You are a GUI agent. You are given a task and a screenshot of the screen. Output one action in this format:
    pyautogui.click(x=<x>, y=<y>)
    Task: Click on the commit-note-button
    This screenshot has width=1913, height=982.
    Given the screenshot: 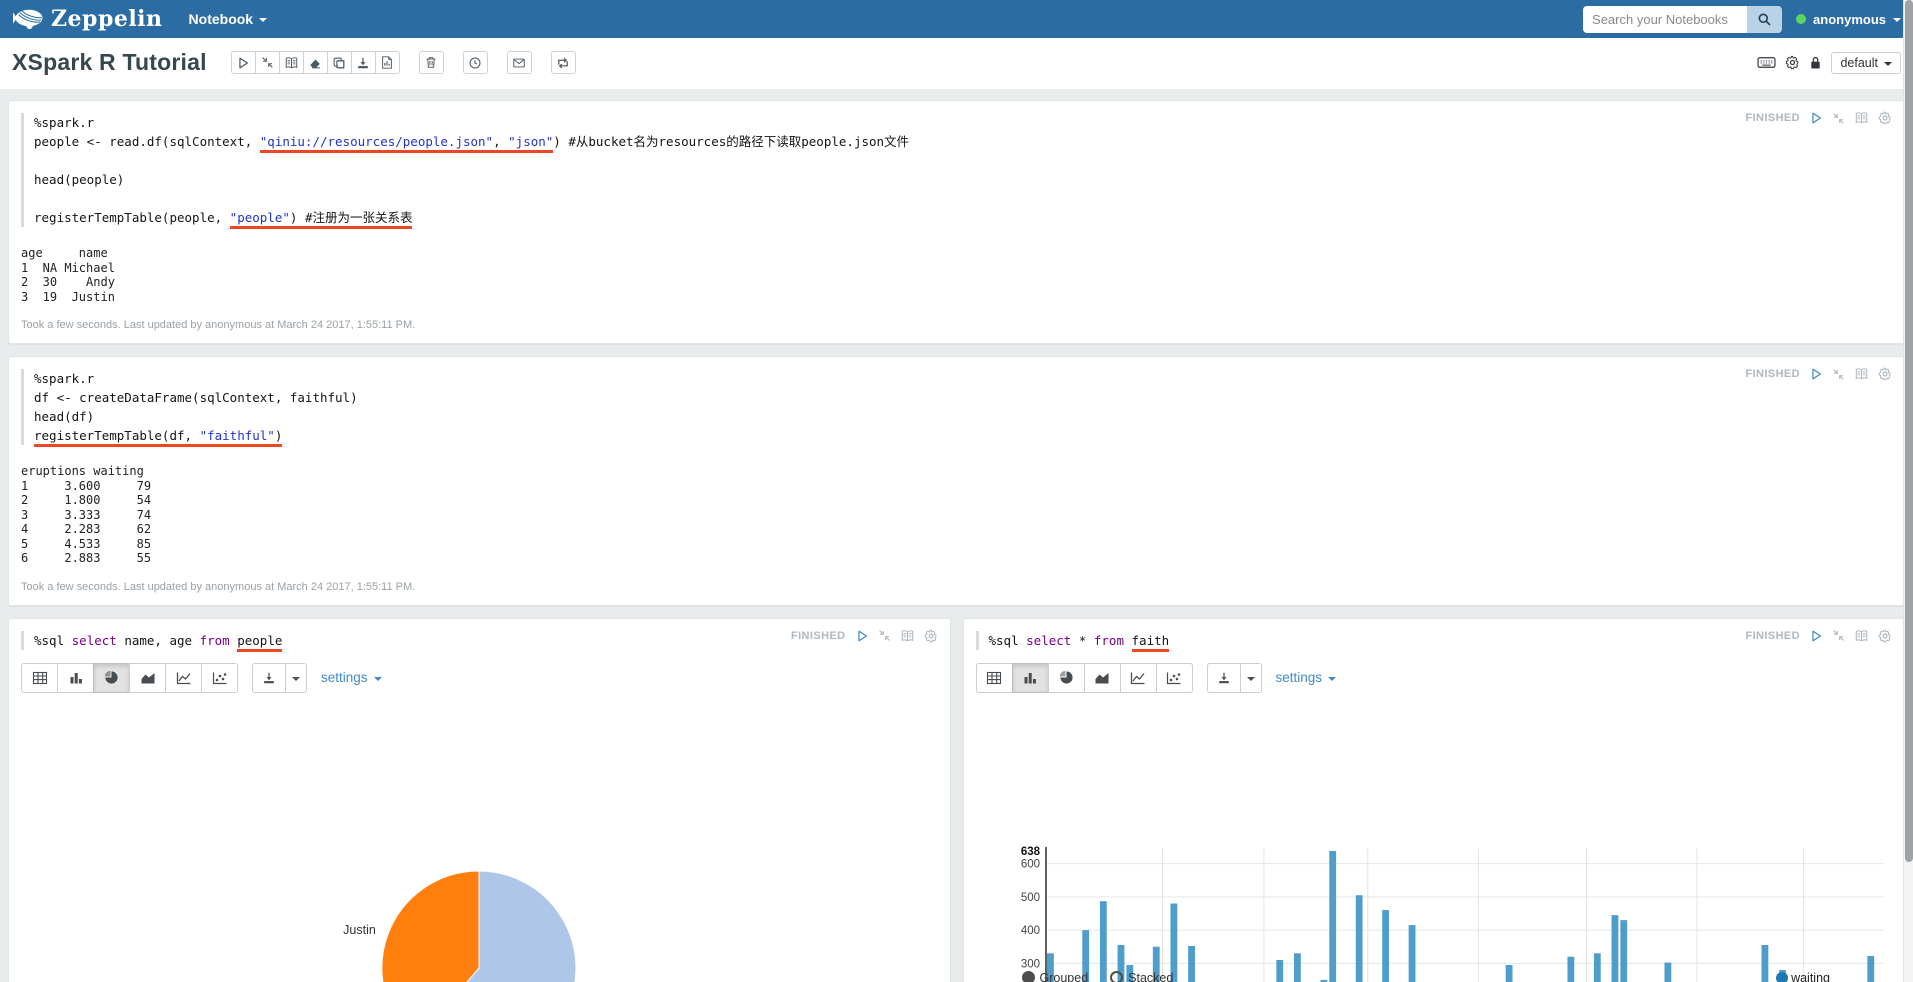 What is the action you would take?
    pyautogui.click(x=387, y=62)
    